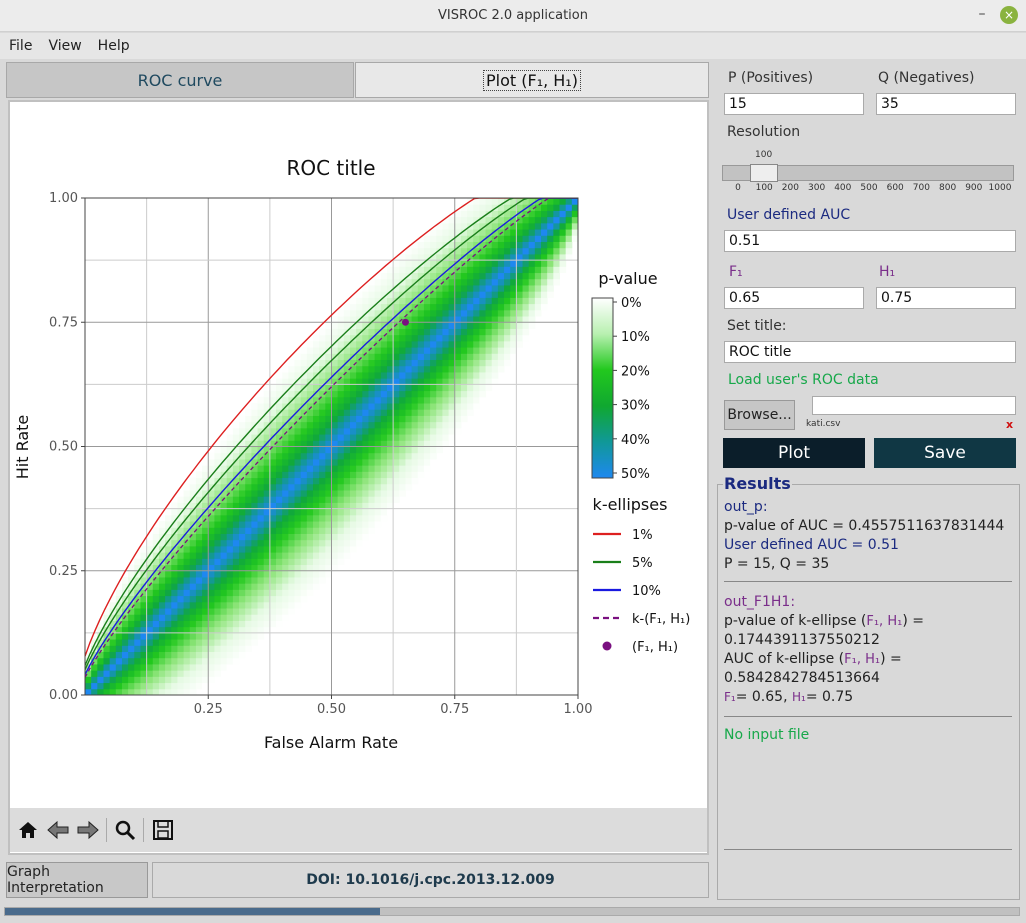 The image size is (1026, 923). What do you see at coordinates (631, 303) in the screenshot?
I see `colorbar-label: 0%` at bounding box center [631, 303].